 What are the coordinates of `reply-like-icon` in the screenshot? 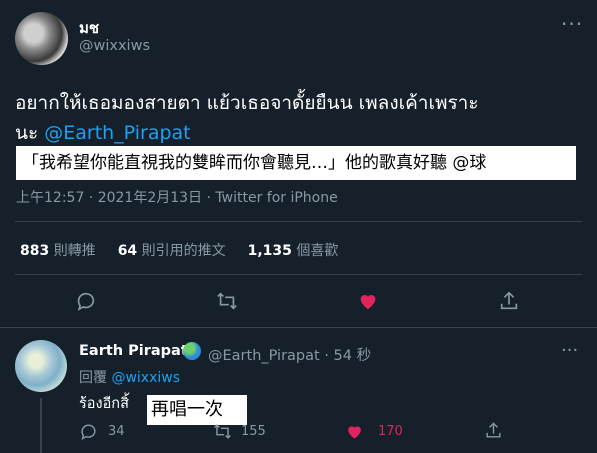 It's located at (354, 431).